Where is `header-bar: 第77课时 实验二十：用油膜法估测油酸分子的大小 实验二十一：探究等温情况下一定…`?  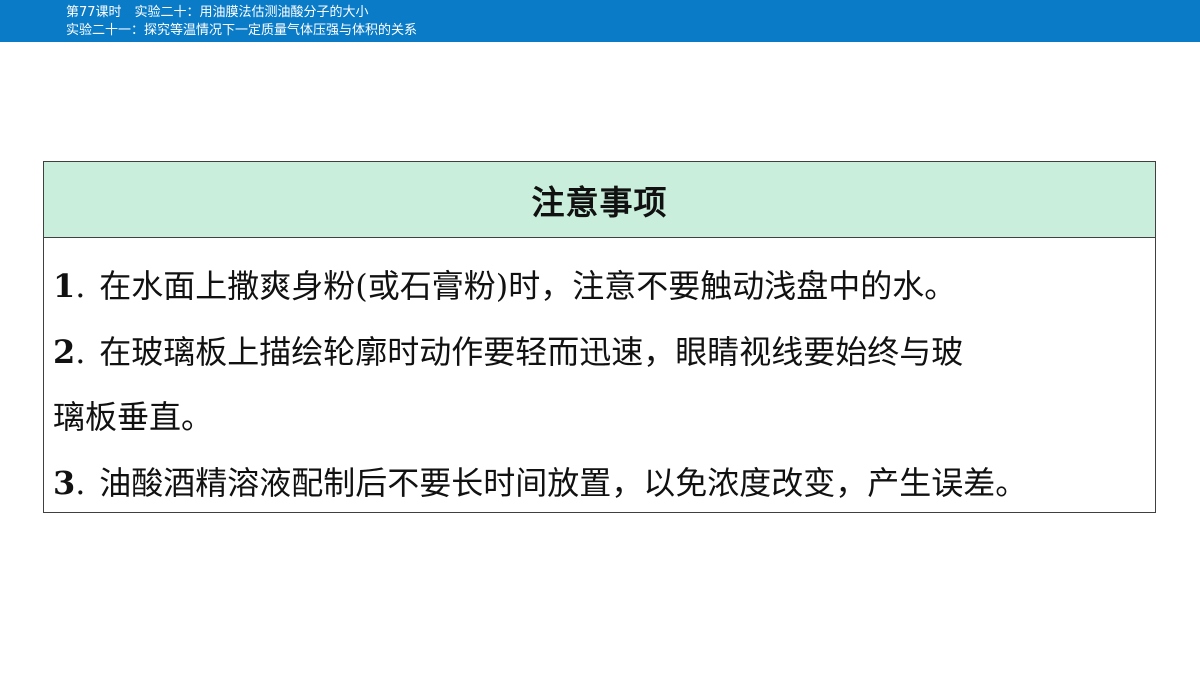
header-bar: 第77课时 实验二十：用油膜法估测油酸分子的大小 实验二十一：探究等温情况下一定… is located at coordinates (600, 21).